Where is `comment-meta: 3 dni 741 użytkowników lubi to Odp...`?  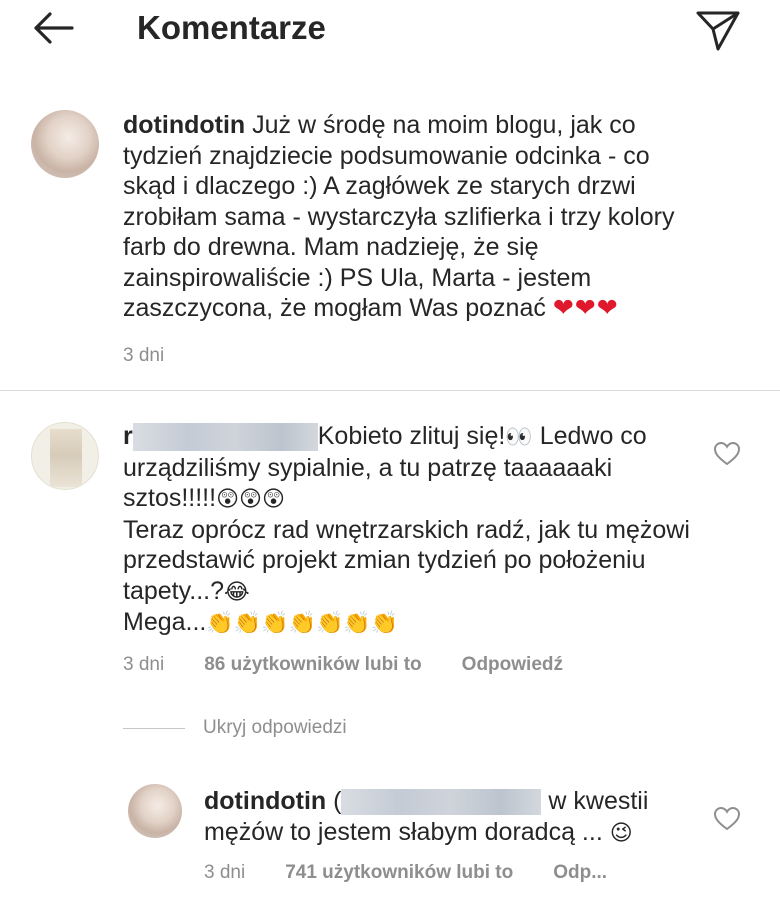 comment-meta: 3 dni 741 użytkowników lubi to Odp... is located at coordinates (405, 873).